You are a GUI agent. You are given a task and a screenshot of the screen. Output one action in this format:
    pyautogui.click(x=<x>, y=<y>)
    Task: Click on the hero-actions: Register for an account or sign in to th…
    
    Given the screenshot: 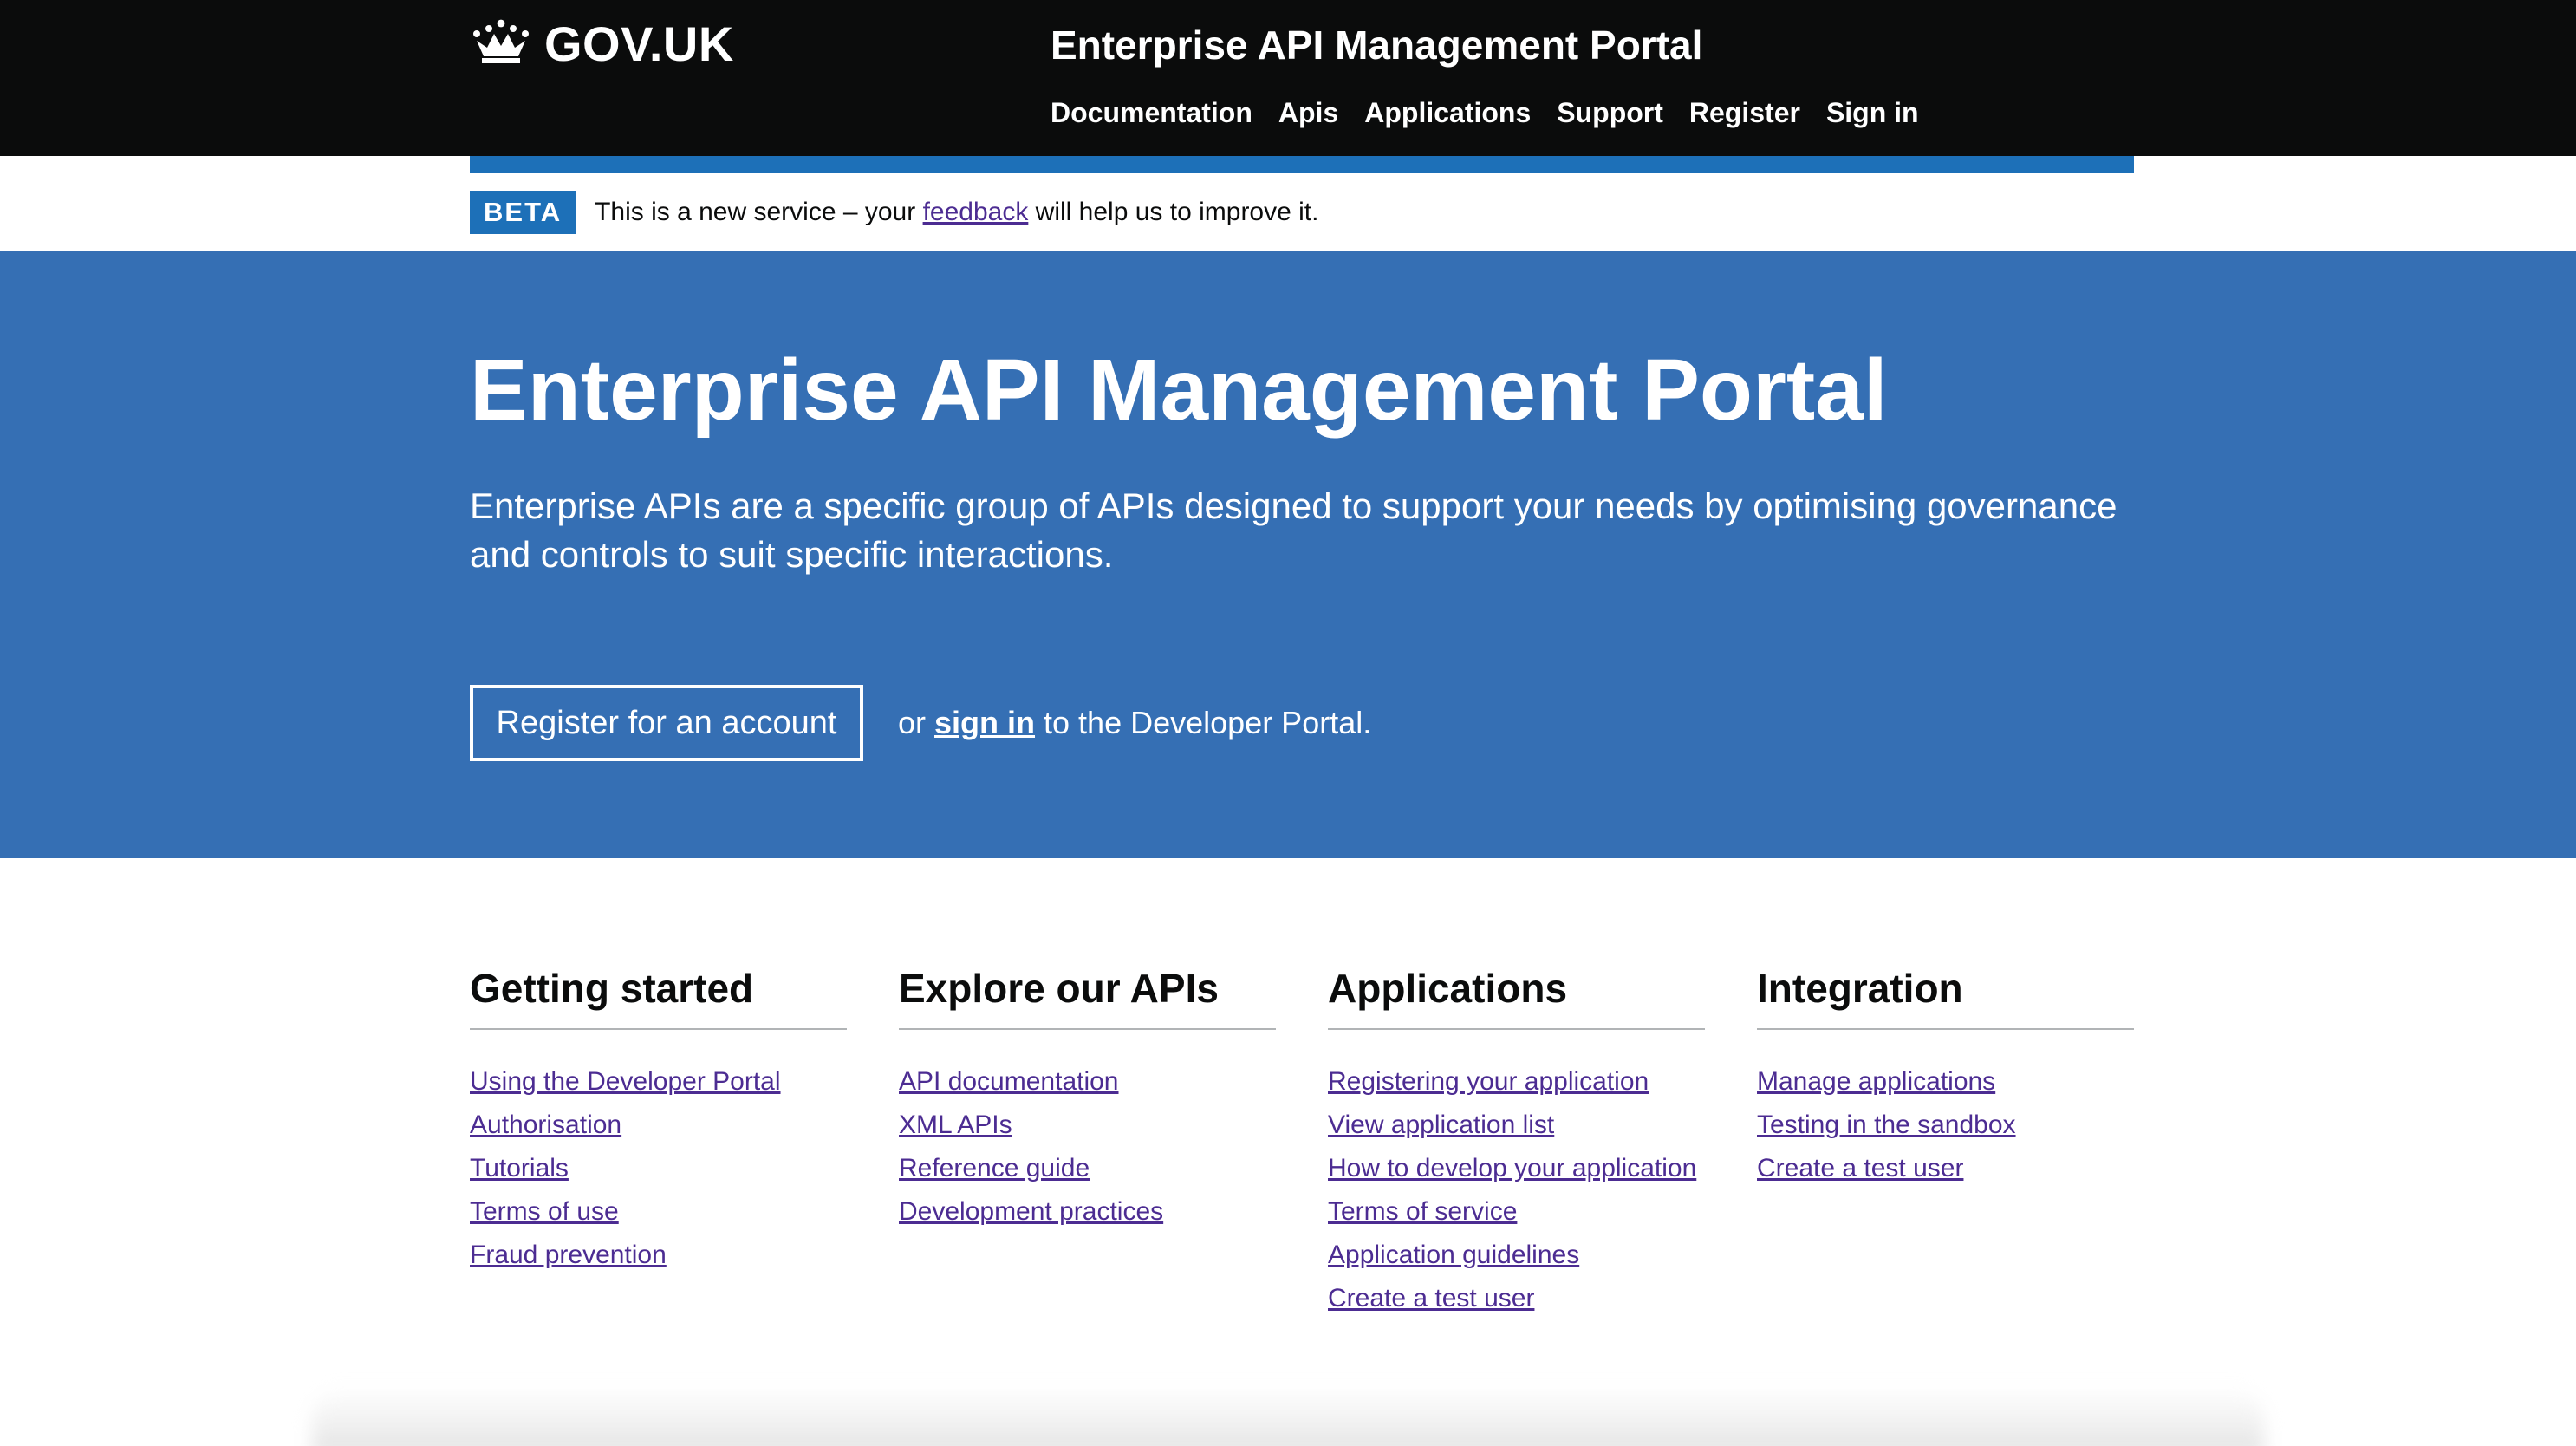 What is the action you would take?
    pyautogui.click(x=920, y=723)
    